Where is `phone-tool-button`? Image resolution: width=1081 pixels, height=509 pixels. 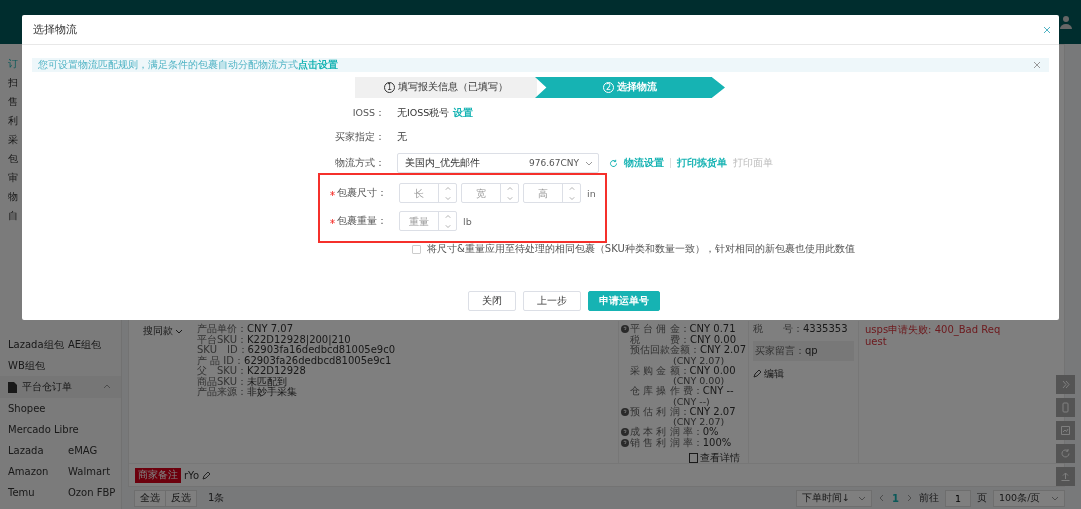 phone-tool-button is located at coordinates (1065, 407).